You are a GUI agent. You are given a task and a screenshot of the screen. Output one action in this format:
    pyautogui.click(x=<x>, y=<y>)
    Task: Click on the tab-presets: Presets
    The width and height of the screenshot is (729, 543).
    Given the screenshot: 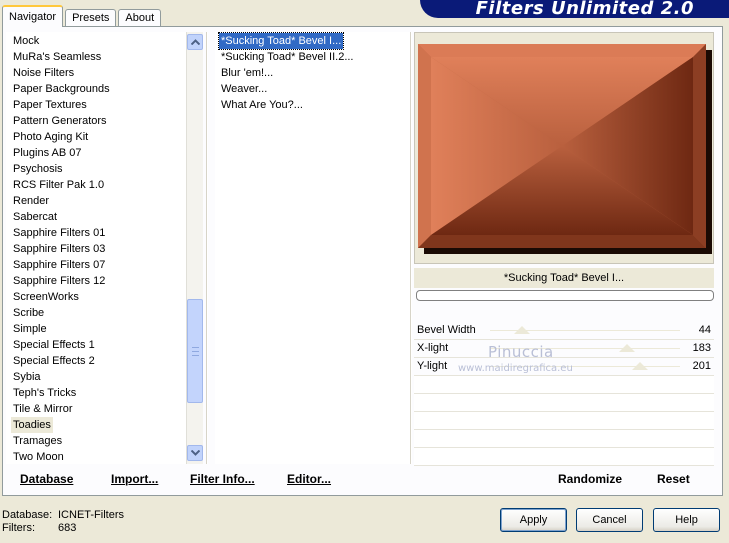 What is the action you would take?
    pyautogui.click(x=91, y=18)
    